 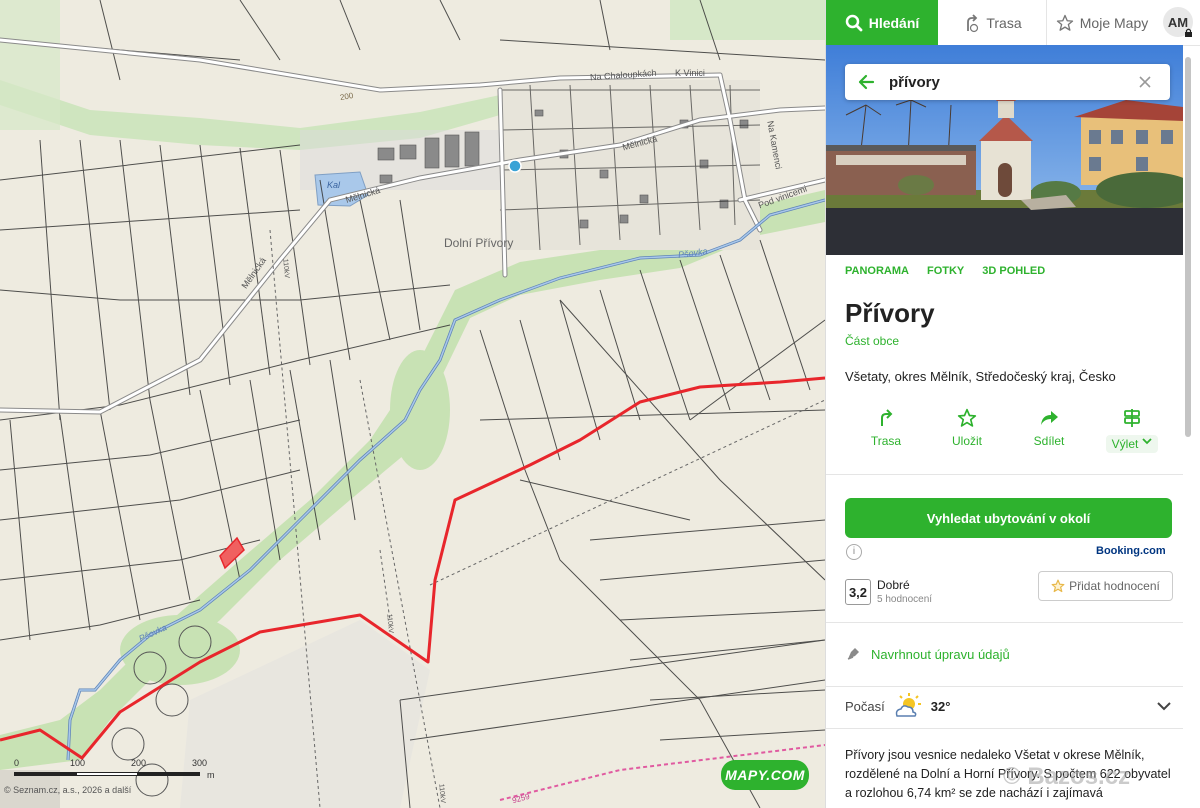 I want to click on suggest-edit-link: Navrhnout úpravu údajů, so click(x=927, y=654).